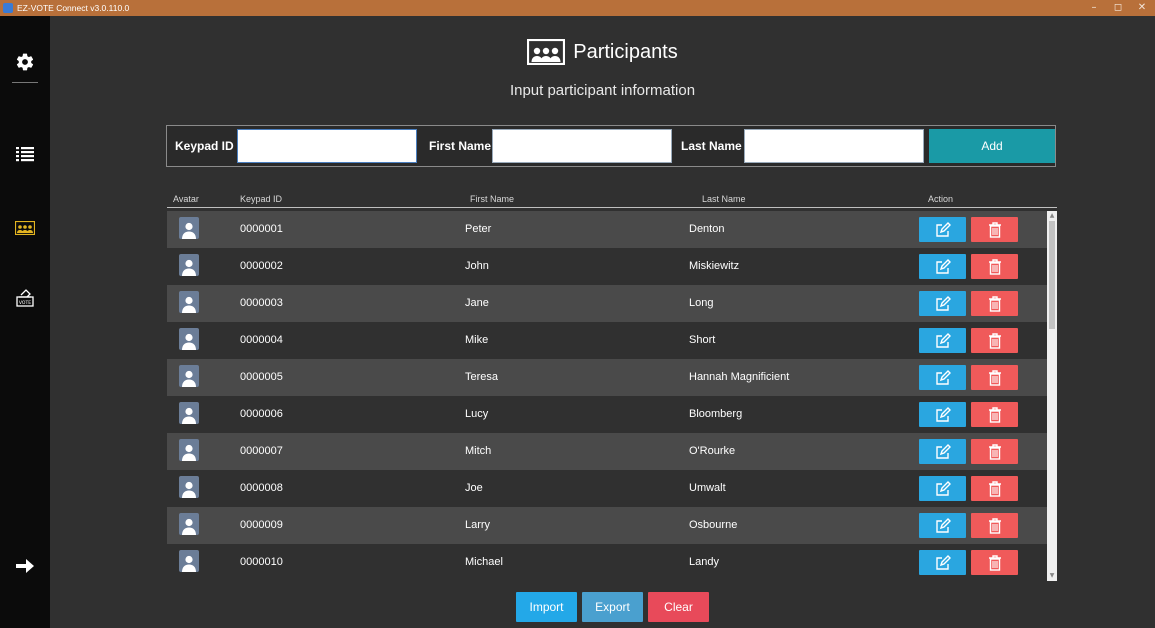 This screenshot has width=1155, height=628. What do you see at coordinates (607, 229) in the screenshot?
I see `table-row: 0000001 Peter Denton` at bounding box center [607, 229].